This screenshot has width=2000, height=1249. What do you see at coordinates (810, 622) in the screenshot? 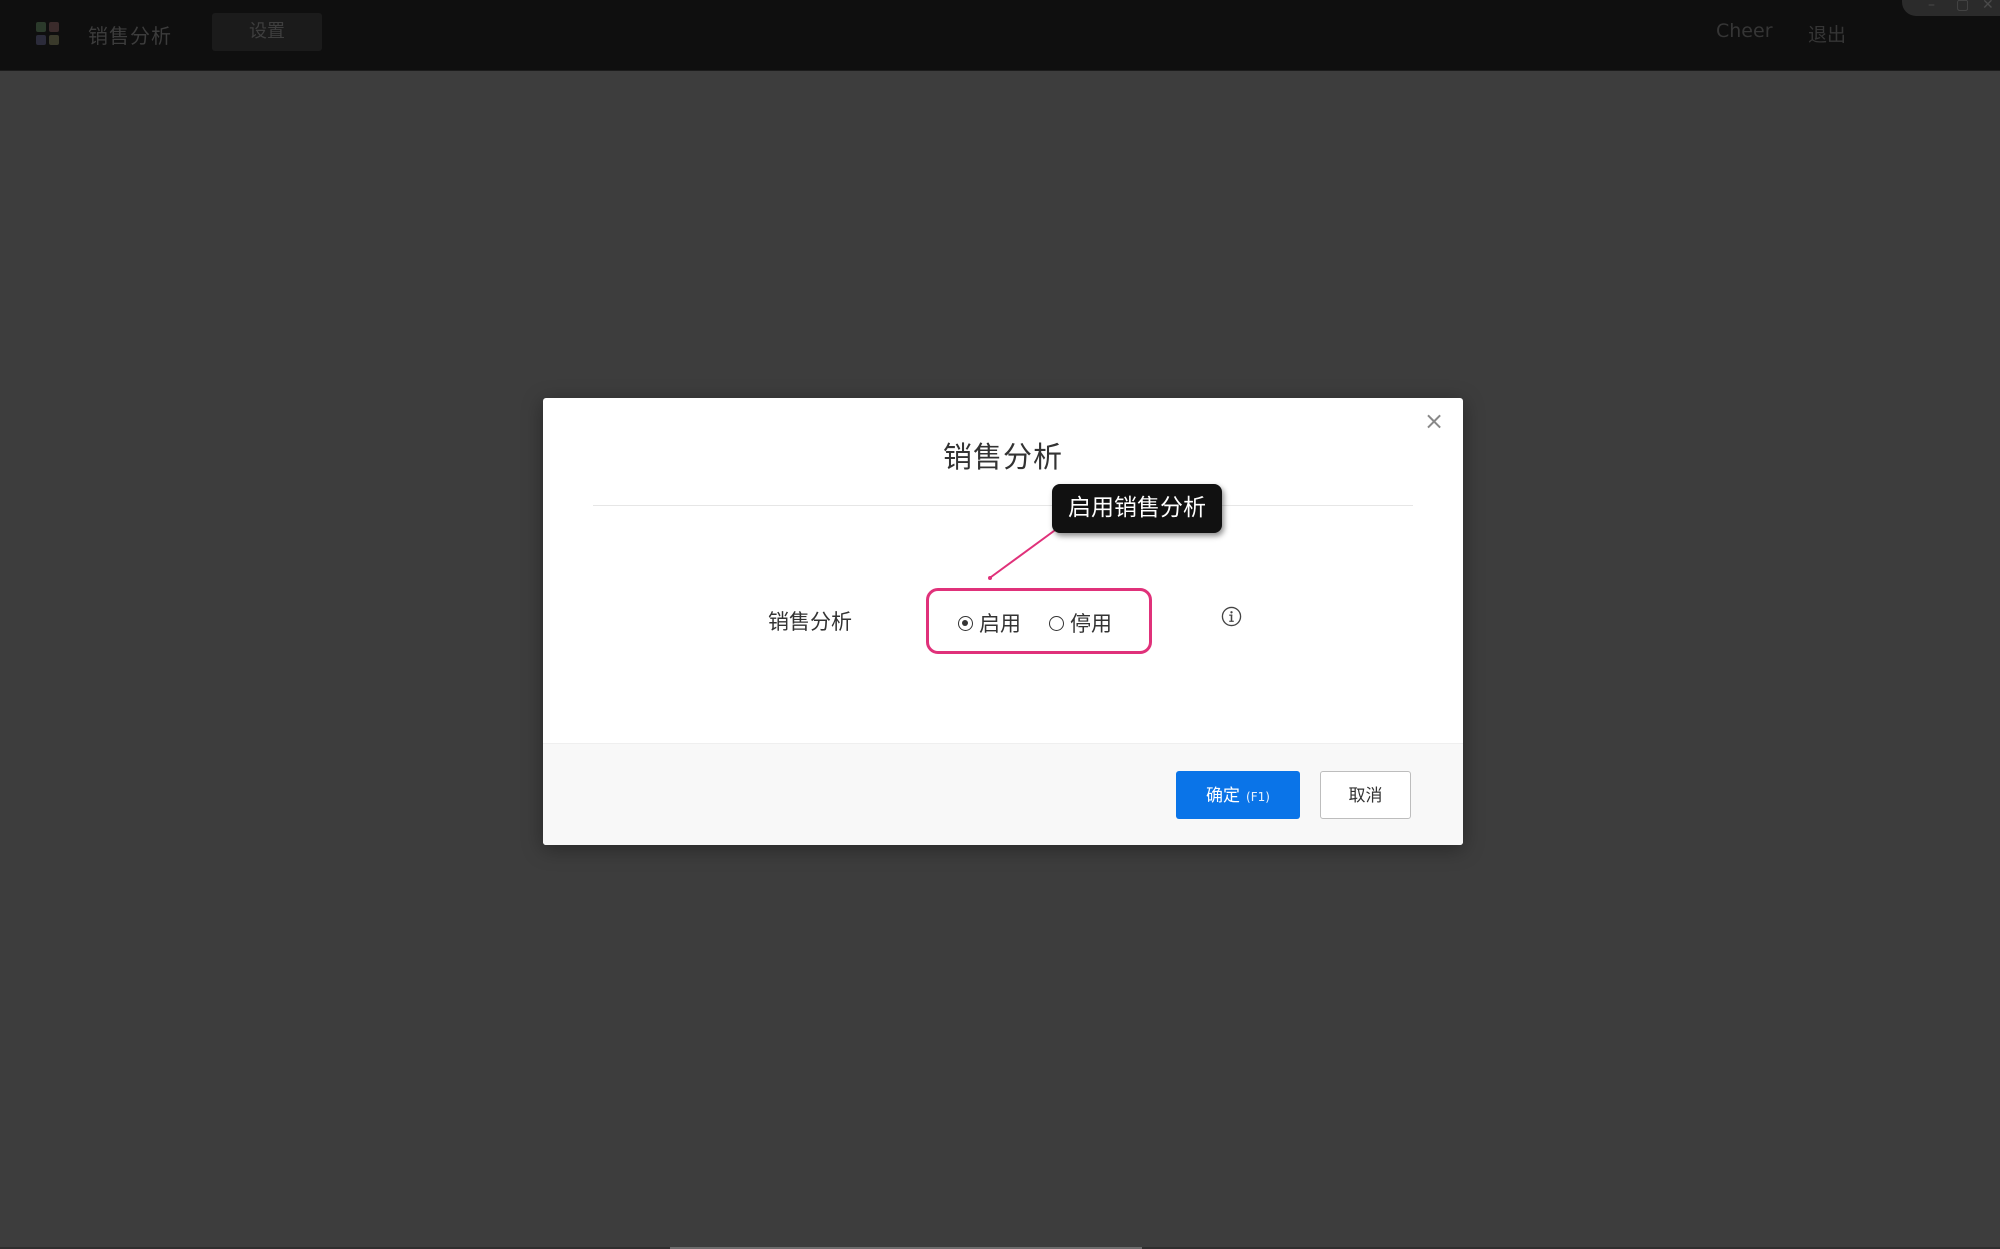
I see `field-label: 销售分析` at bounding box center [810, 622].